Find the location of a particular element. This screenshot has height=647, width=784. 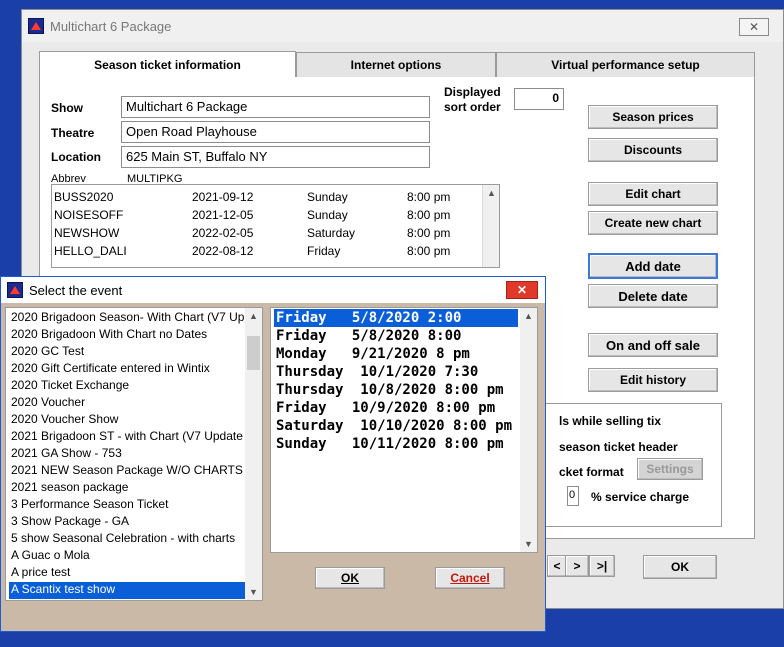

event-list-item: A Guac o Mola is located at coordinates (127, 556).